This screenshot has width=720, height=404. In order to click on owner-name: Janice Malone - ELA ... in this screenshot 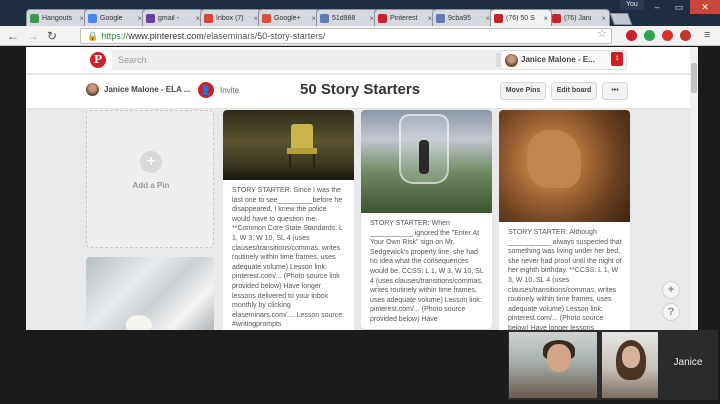, I will do `click(147, 89)`.